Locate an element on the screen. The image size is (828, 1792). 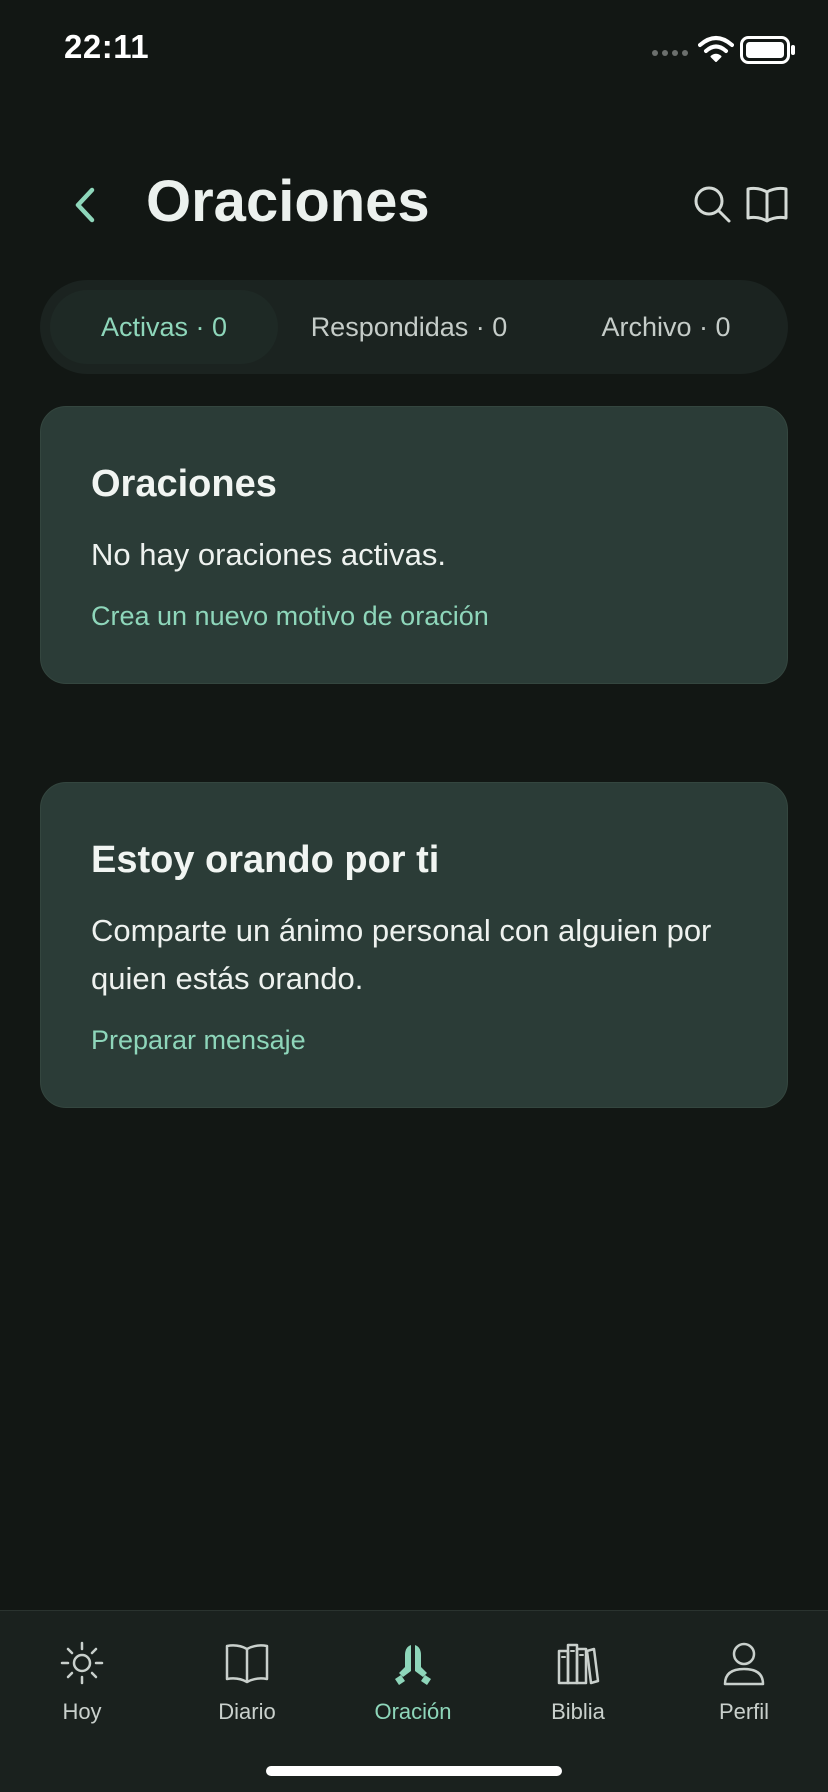
search-icon is located at coordinates (712, 204).